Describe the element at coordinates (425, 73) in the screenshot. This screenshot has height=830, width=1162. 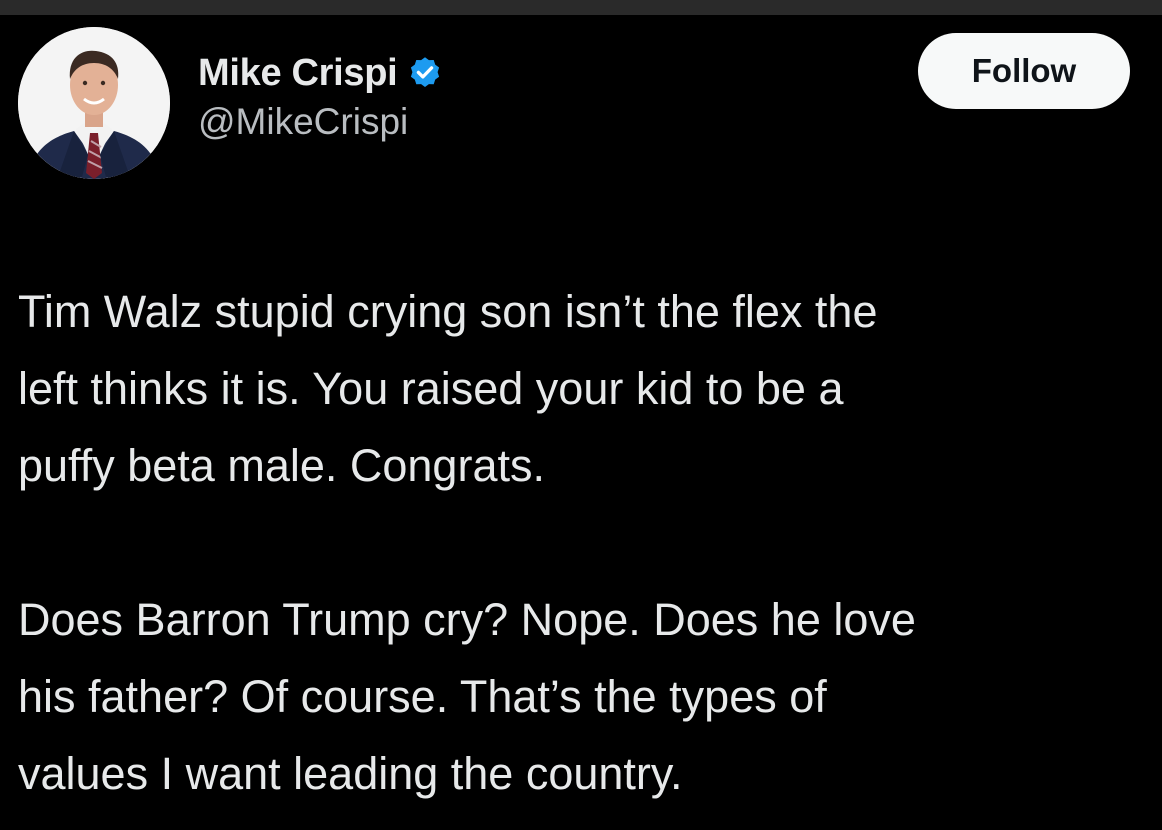
I see `verified-badge-icon` at that location.